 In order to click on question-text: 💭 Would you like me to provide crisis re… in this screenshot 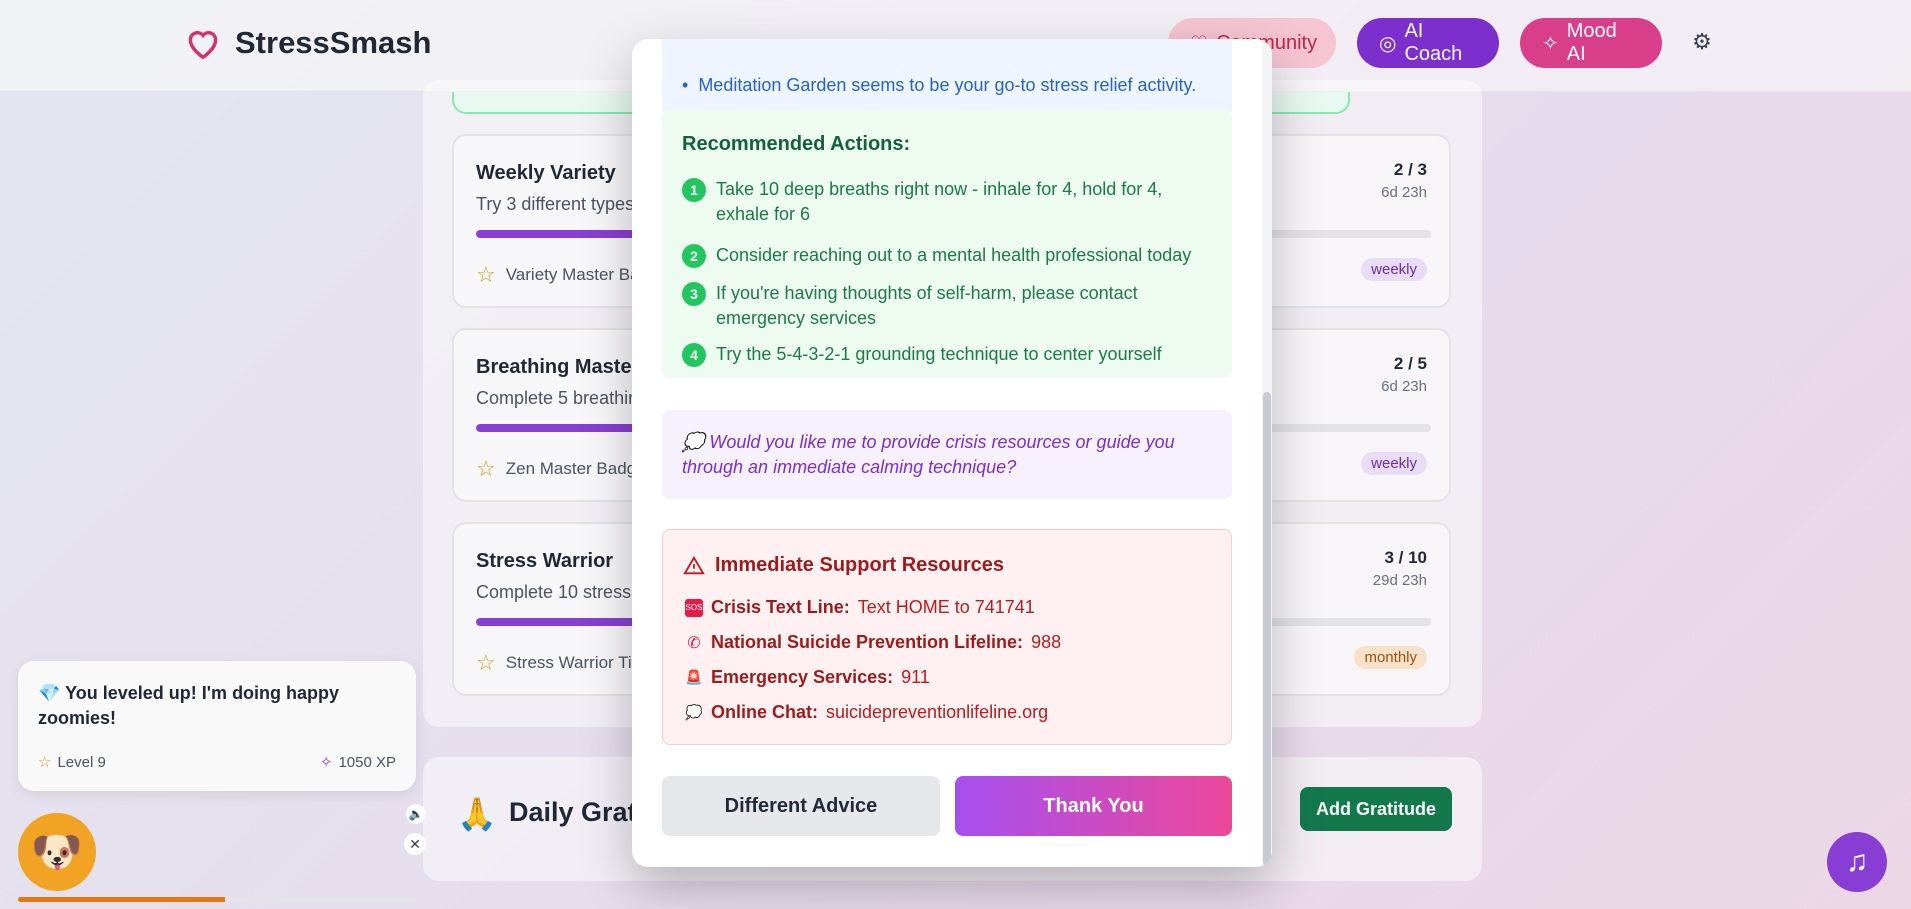, I will do `click(928, 454)`.